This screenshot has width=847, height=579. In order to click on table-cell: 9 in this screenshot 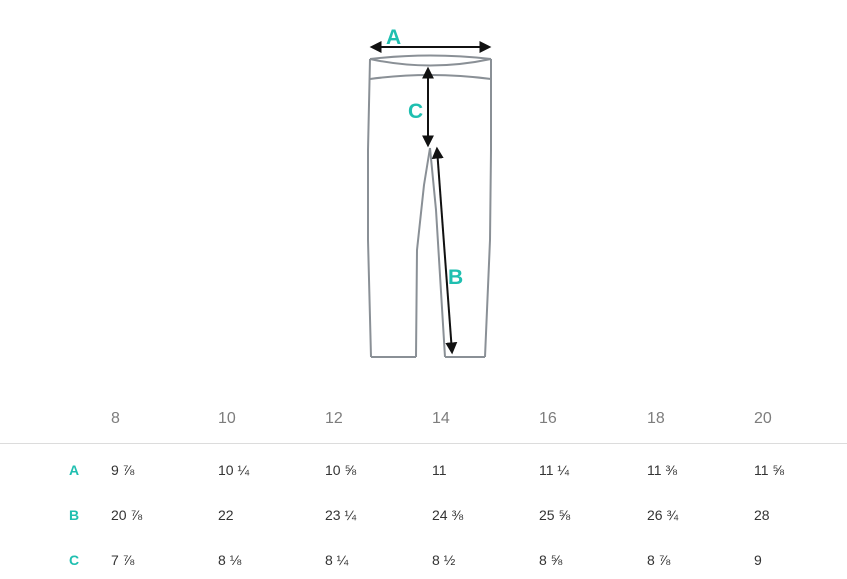, I will do `click(758, 560)`.